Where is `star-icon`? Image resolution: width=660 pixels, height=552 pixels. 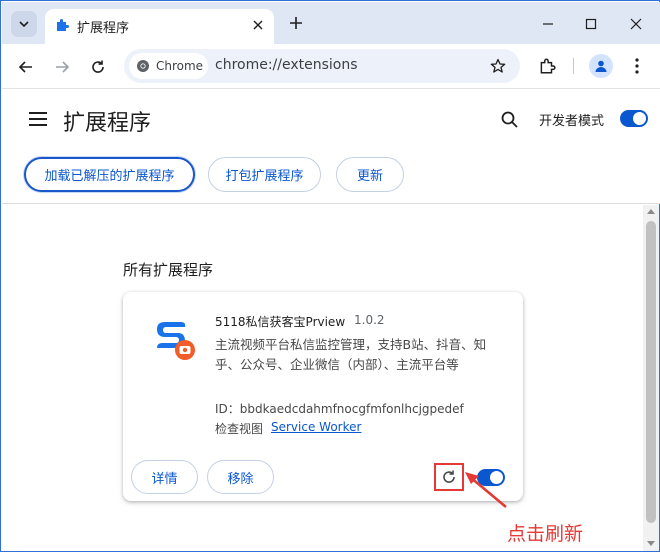 star-icon is located at coordinates (498, 65).